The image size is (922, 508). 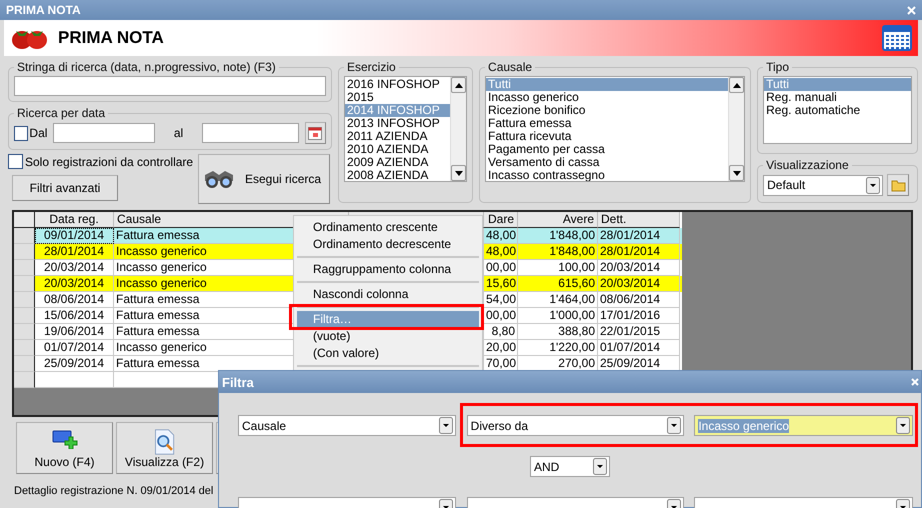 I want to click on group-label: Stringa di ricerca (data, n.progressivo, note) (F3), so click(x=146, y=67).